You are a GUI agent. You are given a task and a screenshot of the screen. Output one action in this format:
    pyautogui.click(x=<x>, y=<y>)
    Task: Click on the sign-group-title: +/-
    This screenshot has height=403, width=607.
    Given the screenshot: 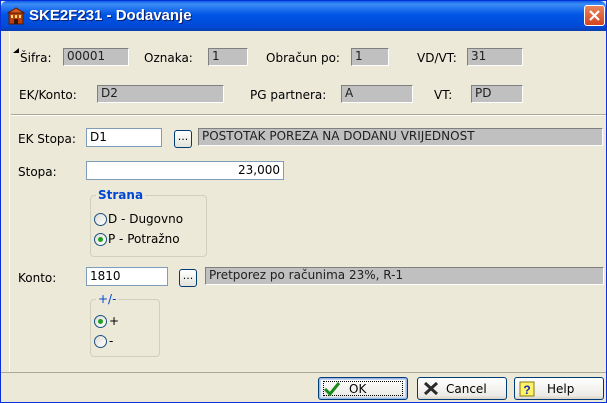 What is the action you would take?
    pyautogui.click(x=107, y=299)
    